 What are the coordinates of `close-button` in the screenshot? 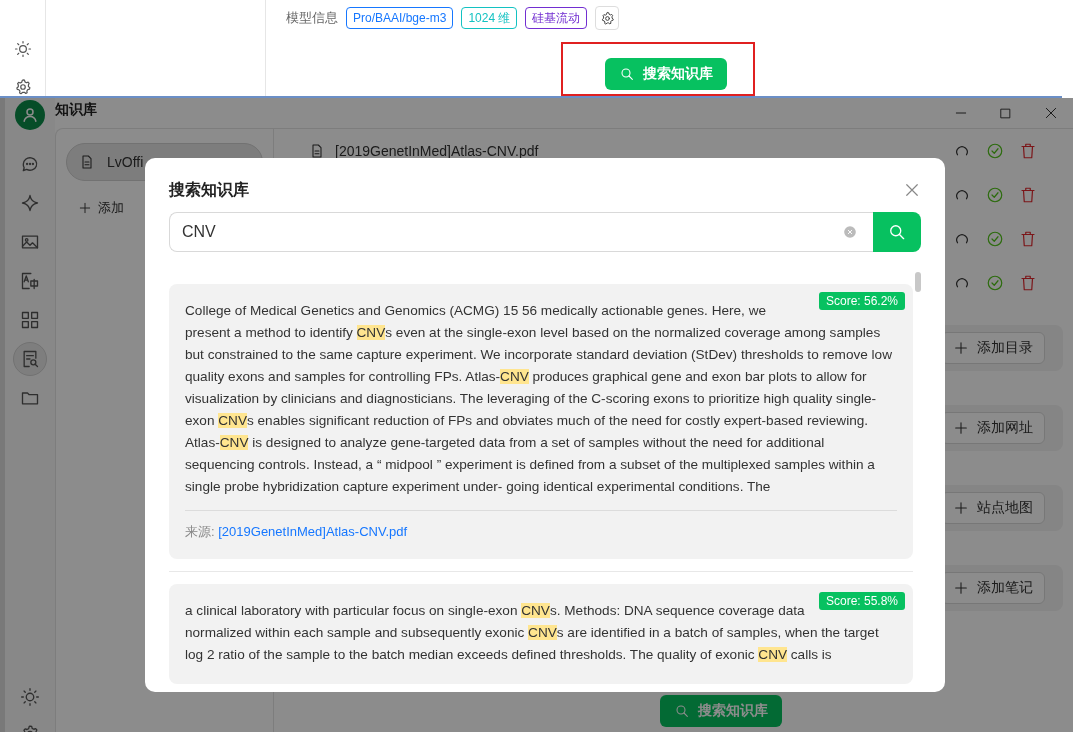 It's located at (912, 190).